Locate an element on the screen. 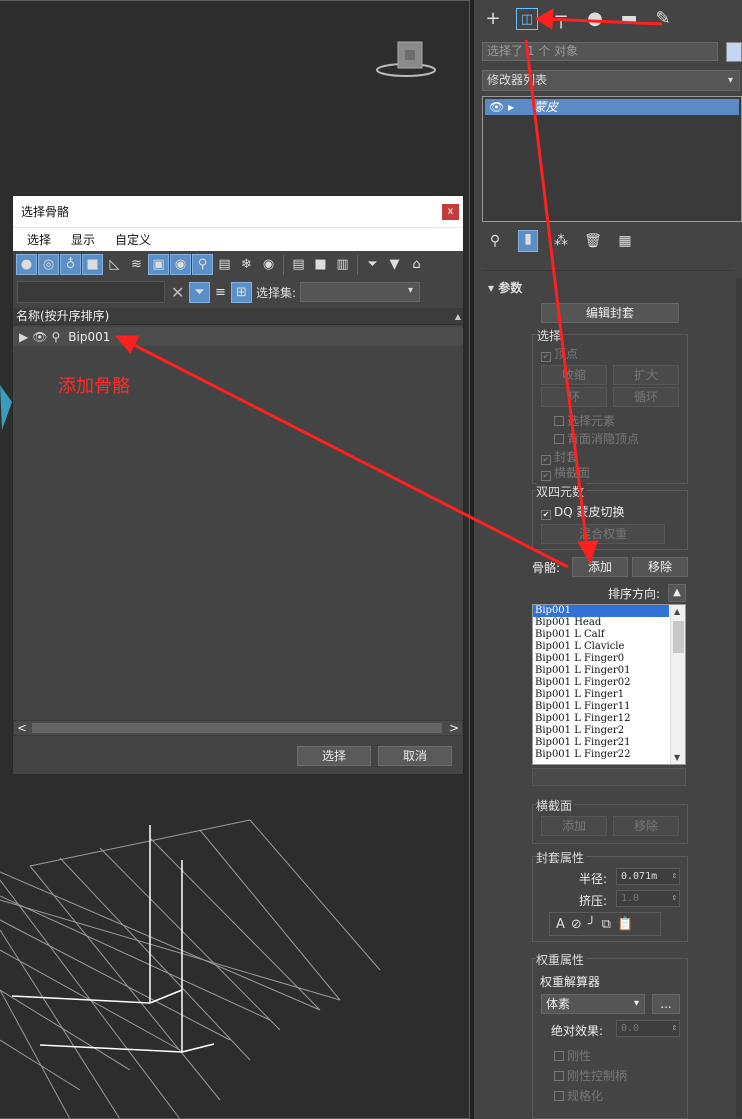  select-all-icon: ▤ is located at coordinates (298, 264).